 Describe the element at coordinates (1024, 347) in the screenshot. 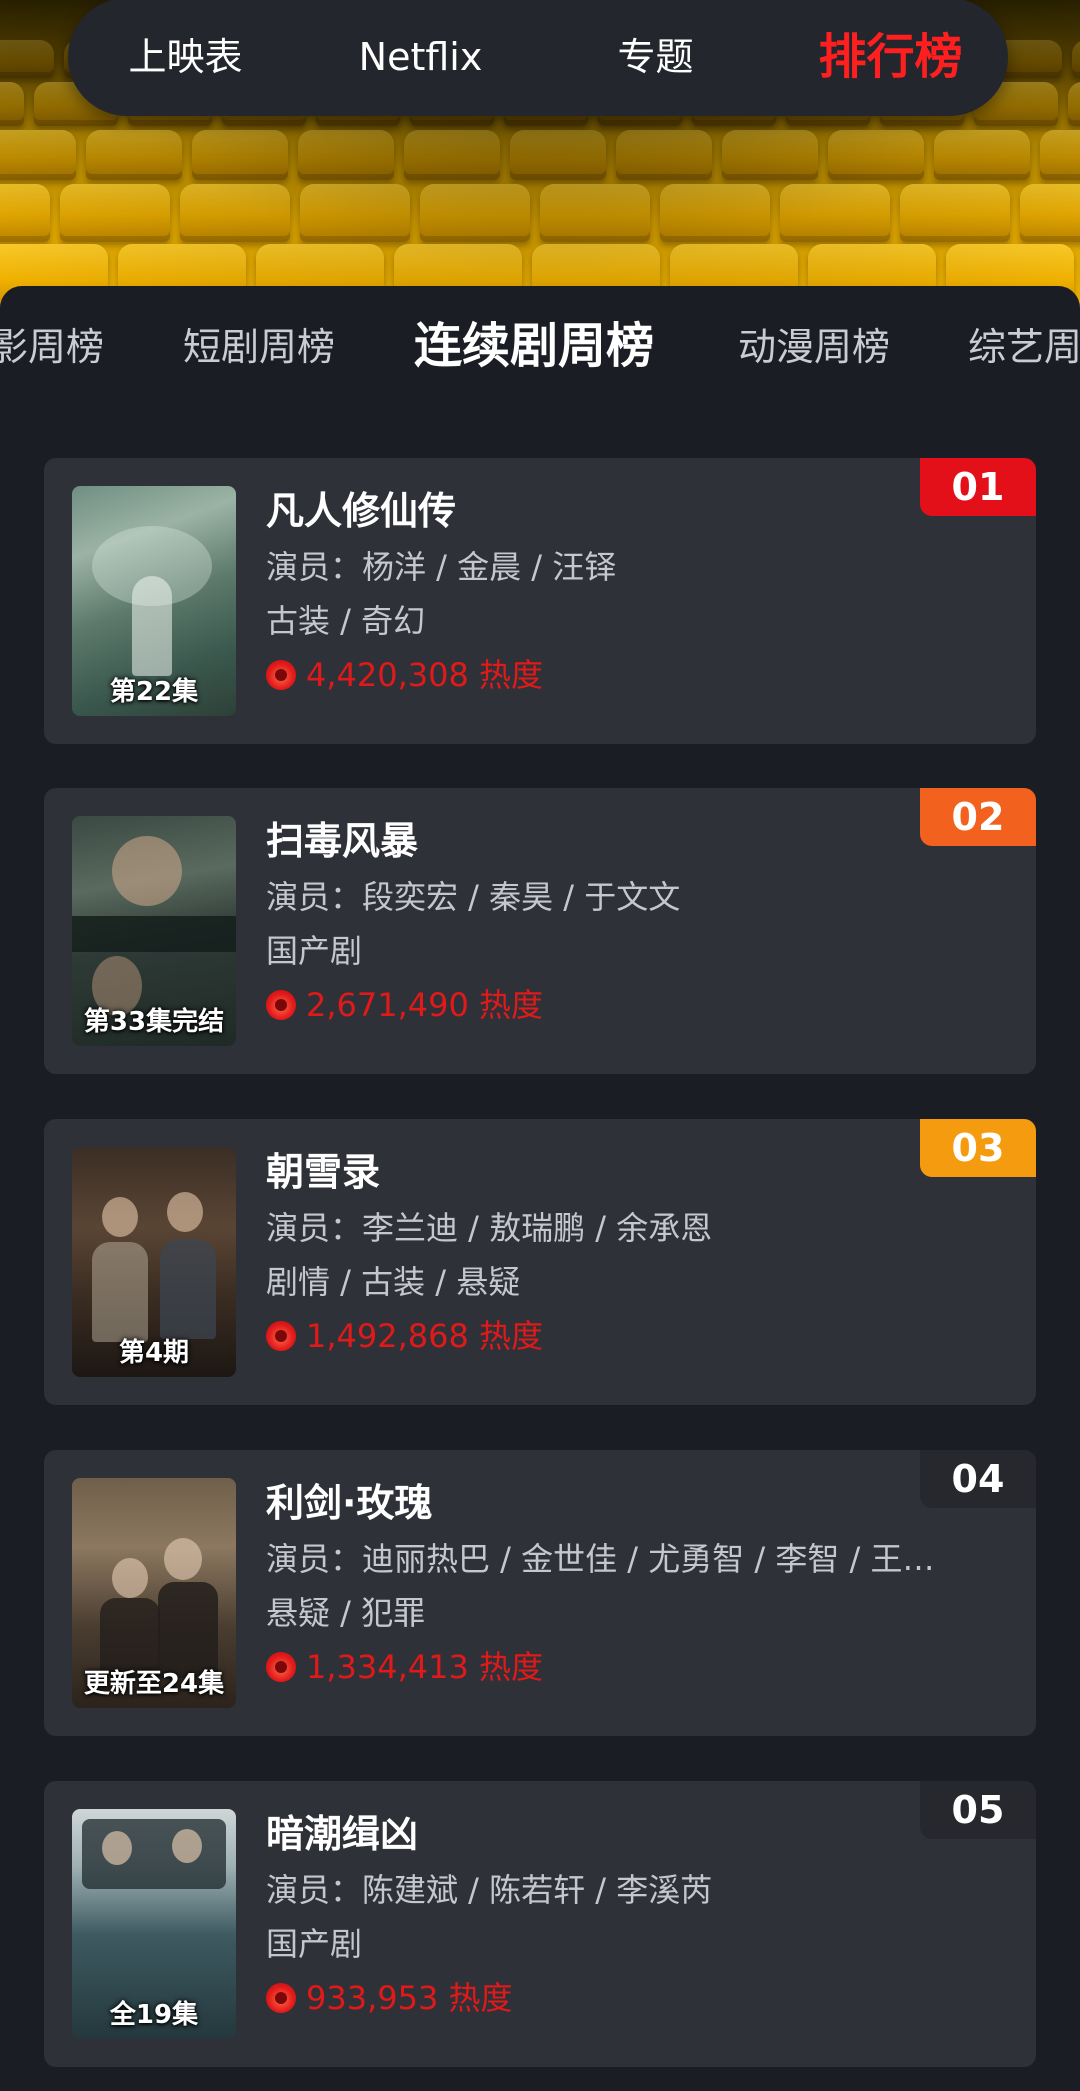

I see `tab-variety-weekly: 综艺周` at that location.